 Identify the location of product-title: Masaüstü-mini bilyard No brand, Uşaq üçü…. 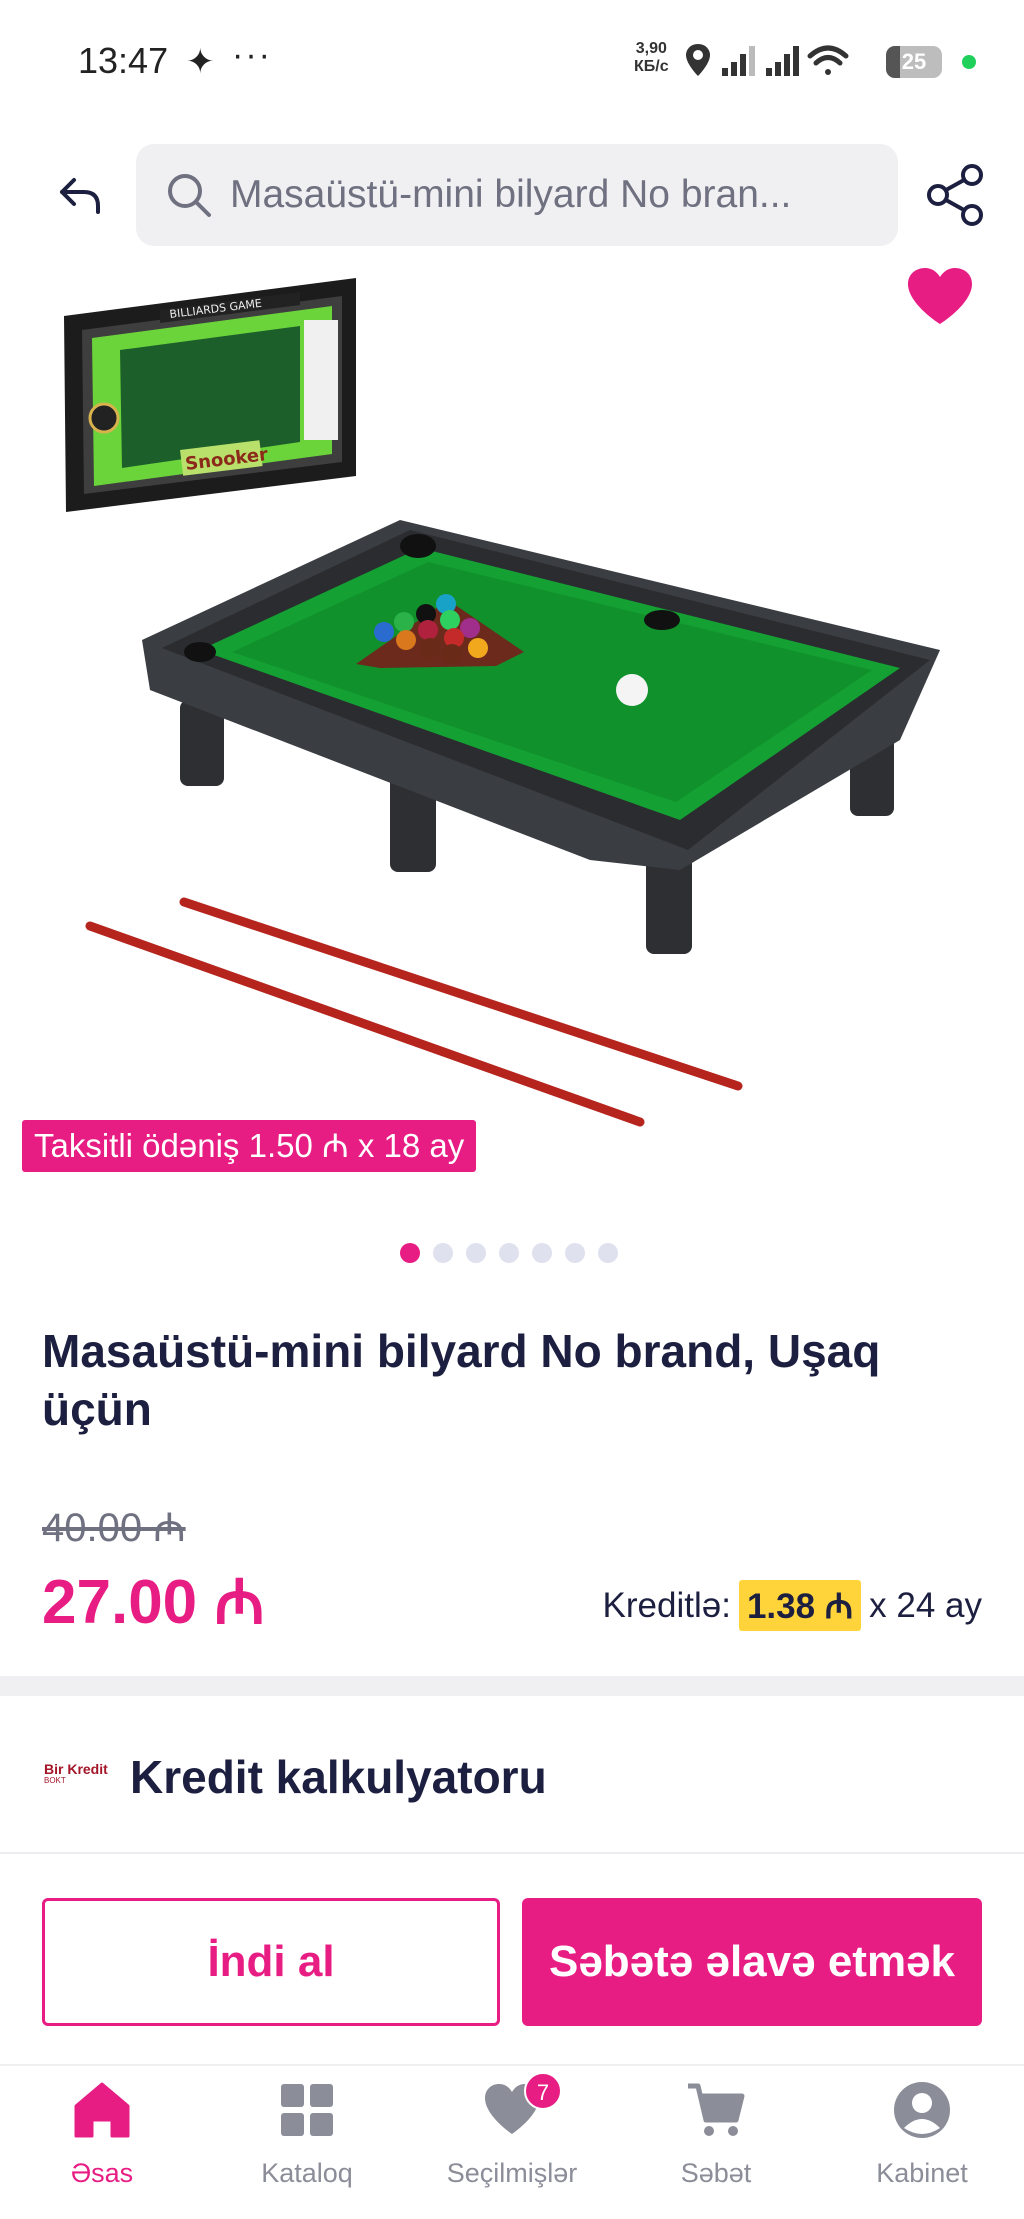
(461, 1380).